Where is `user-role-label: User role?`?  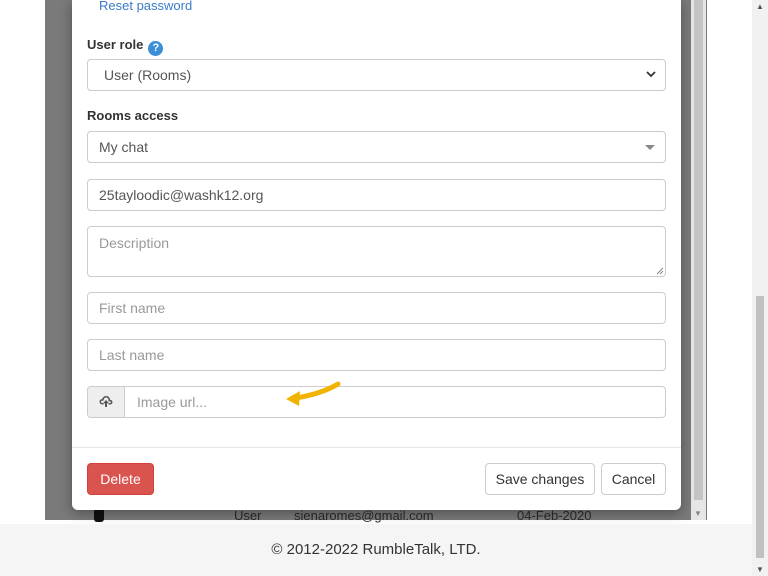
user-role-label: User role? is located at coordinates (125, 46).